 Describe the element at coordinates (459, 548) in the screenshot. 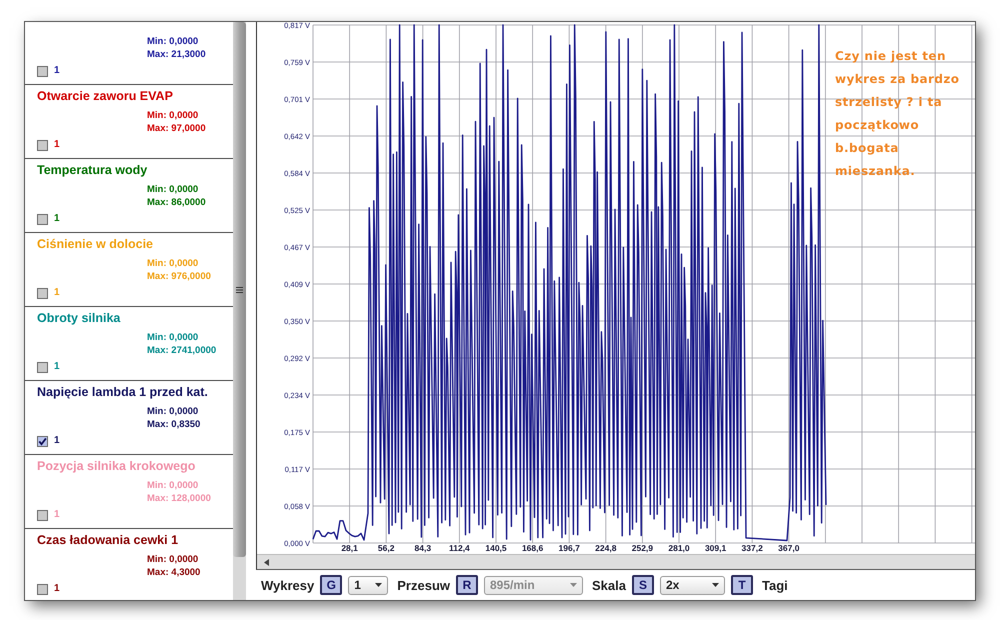

I see `x-axis-label: 112,4` at that location.